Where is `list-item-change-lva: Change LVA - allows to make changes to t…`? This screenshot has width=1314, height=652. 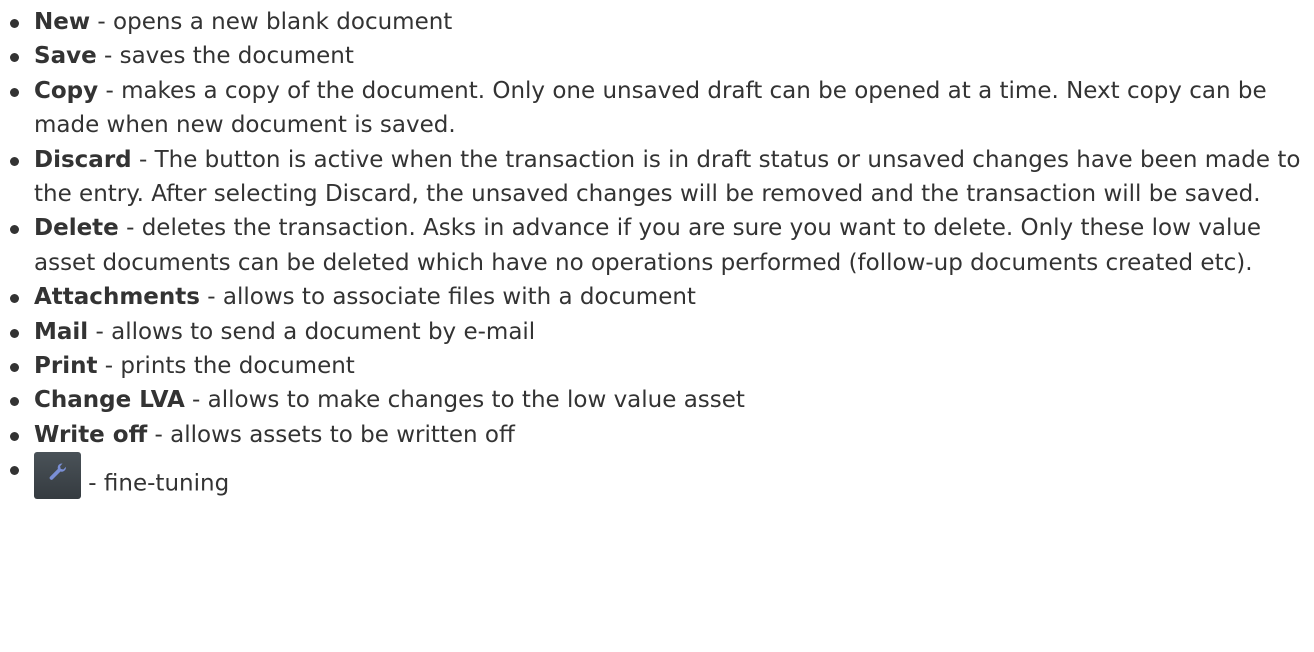
list-item-change-lva: Change LVA - allows to make changes to t… is located at coordinates (662, 400).